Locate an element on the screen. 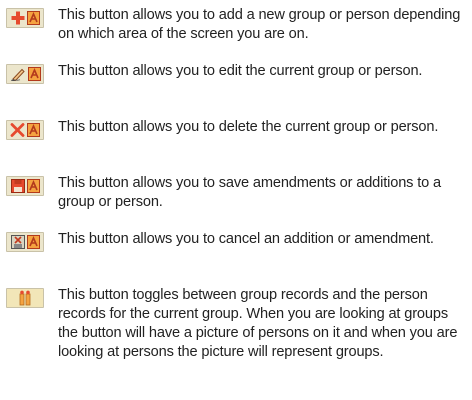 Image resolution: width=472 pixels, height=400 pixels. delete-x-icon is located at coordinates (17, 130).